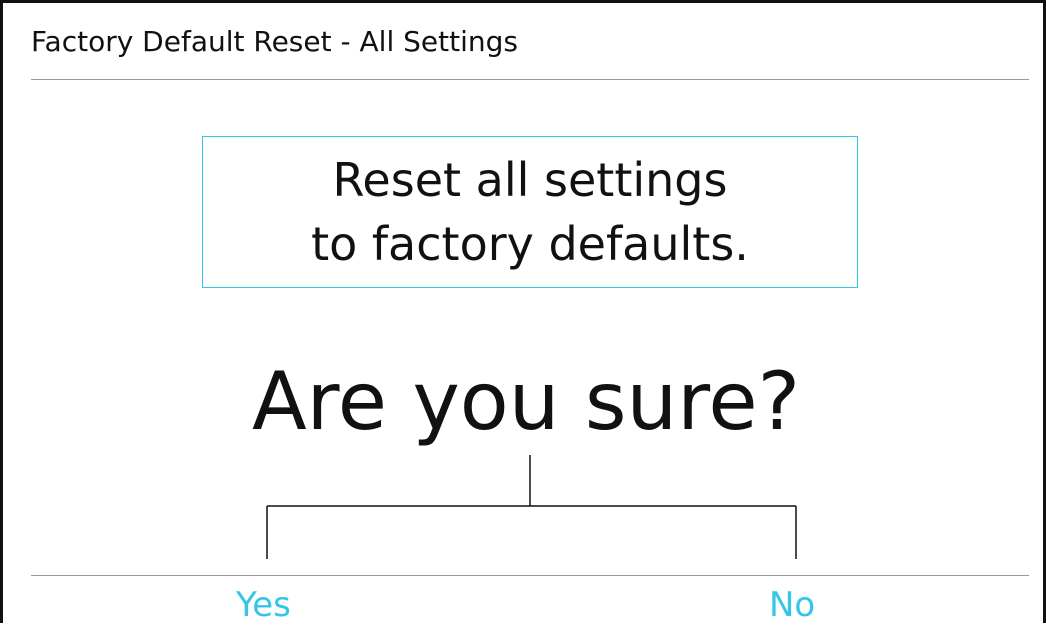 This screenshot has width=1046, height=626. What do you see at coordinates (530, 244) in the screenshot?
I see `message-line-2: to factory defaults.` at bounding box center [530, 244].